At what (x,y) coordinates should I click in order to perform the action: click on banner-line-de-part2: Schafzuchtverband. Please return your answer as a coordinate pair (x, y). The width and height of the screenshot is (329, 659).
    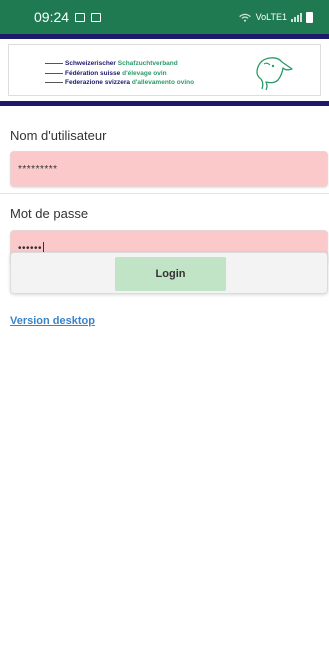
    Looking at the image, I should click on (147, 63).